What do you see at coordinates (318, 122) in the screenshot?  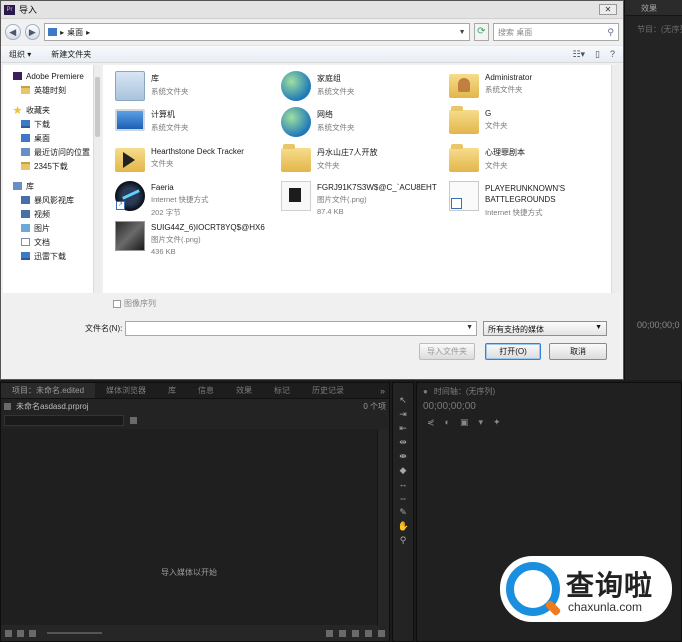 I see `file-item-network: 网络 系统文件夹` at bounding box center [318, 122].